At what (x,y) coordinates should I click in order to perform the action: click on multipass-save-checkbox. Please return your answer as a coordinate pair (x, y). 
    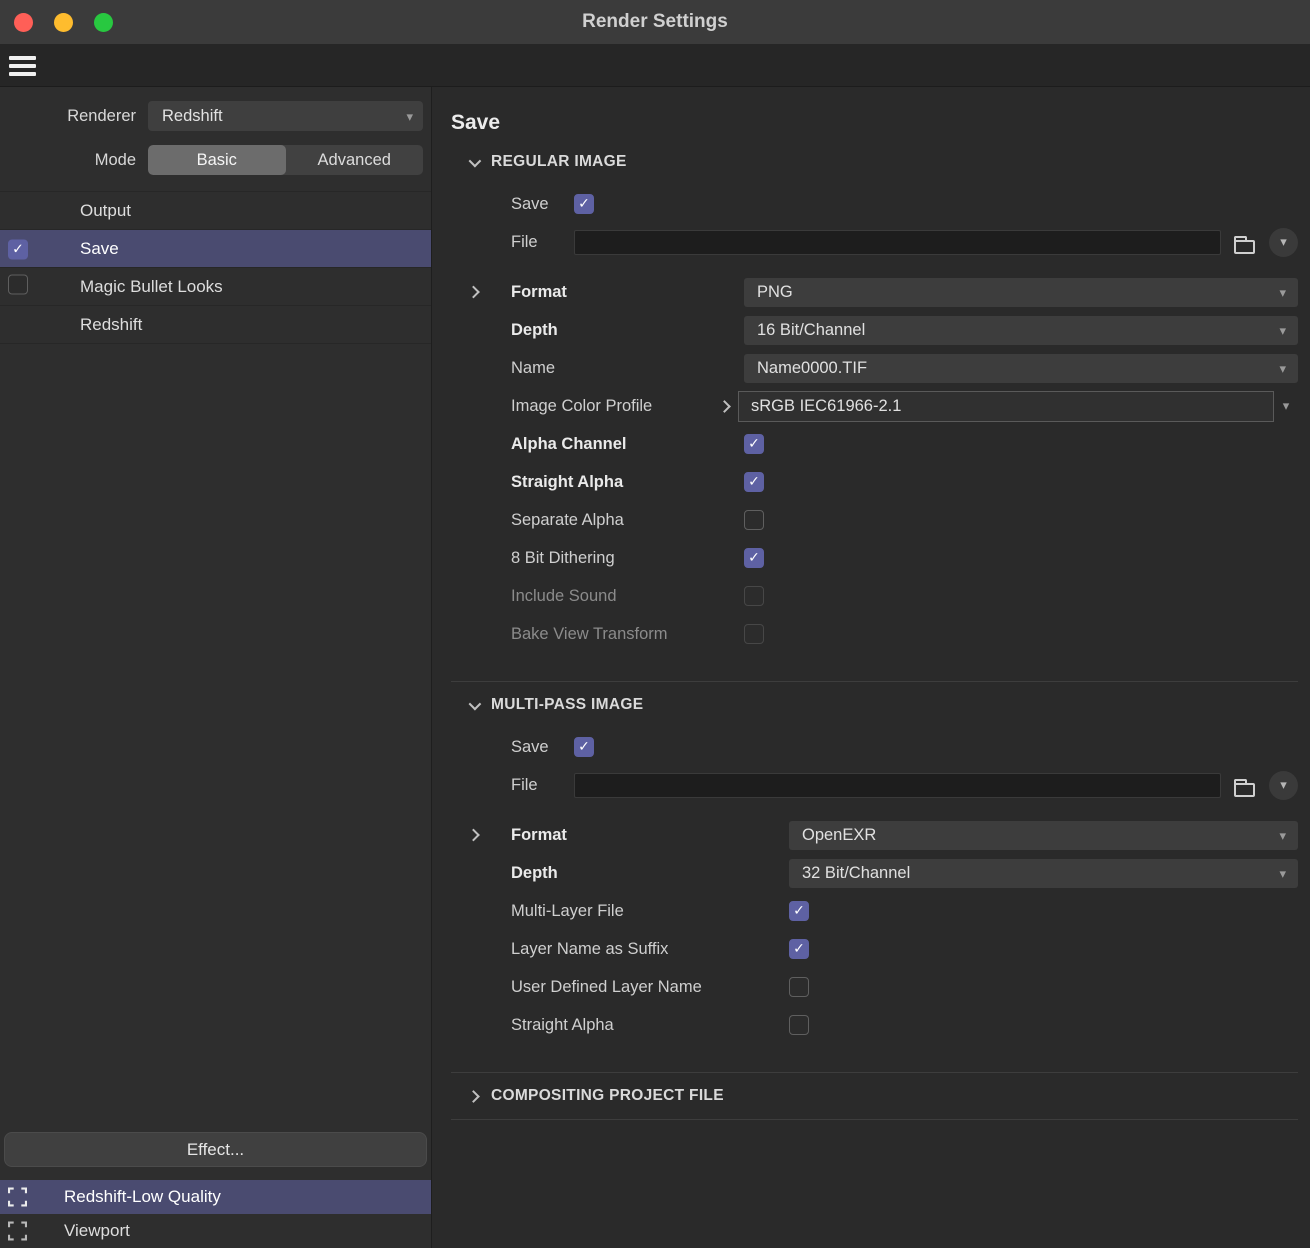
    Looking at the image, I should click on (584, 747).